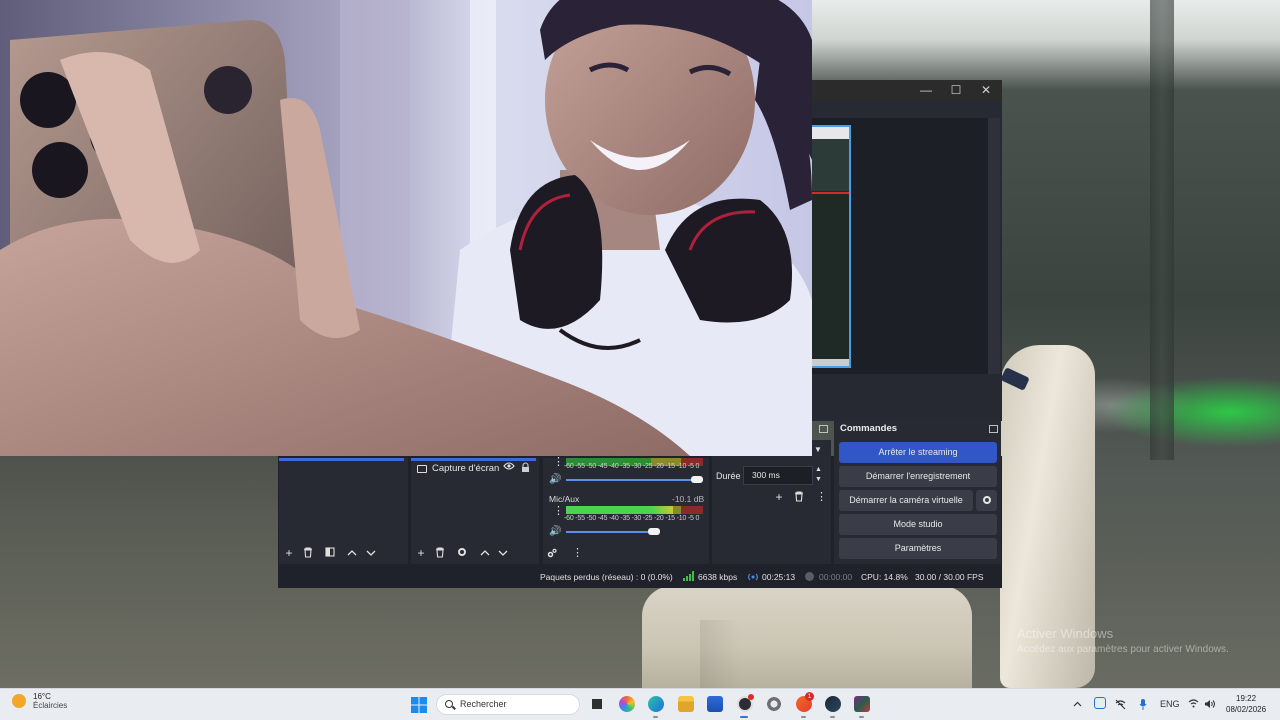 The height and width of the screenshot is (720, 1280). What do you see at coordinates (779, 497) in the screenshot?
I see `add-transition-button: +` at bounding box center [779, 497].